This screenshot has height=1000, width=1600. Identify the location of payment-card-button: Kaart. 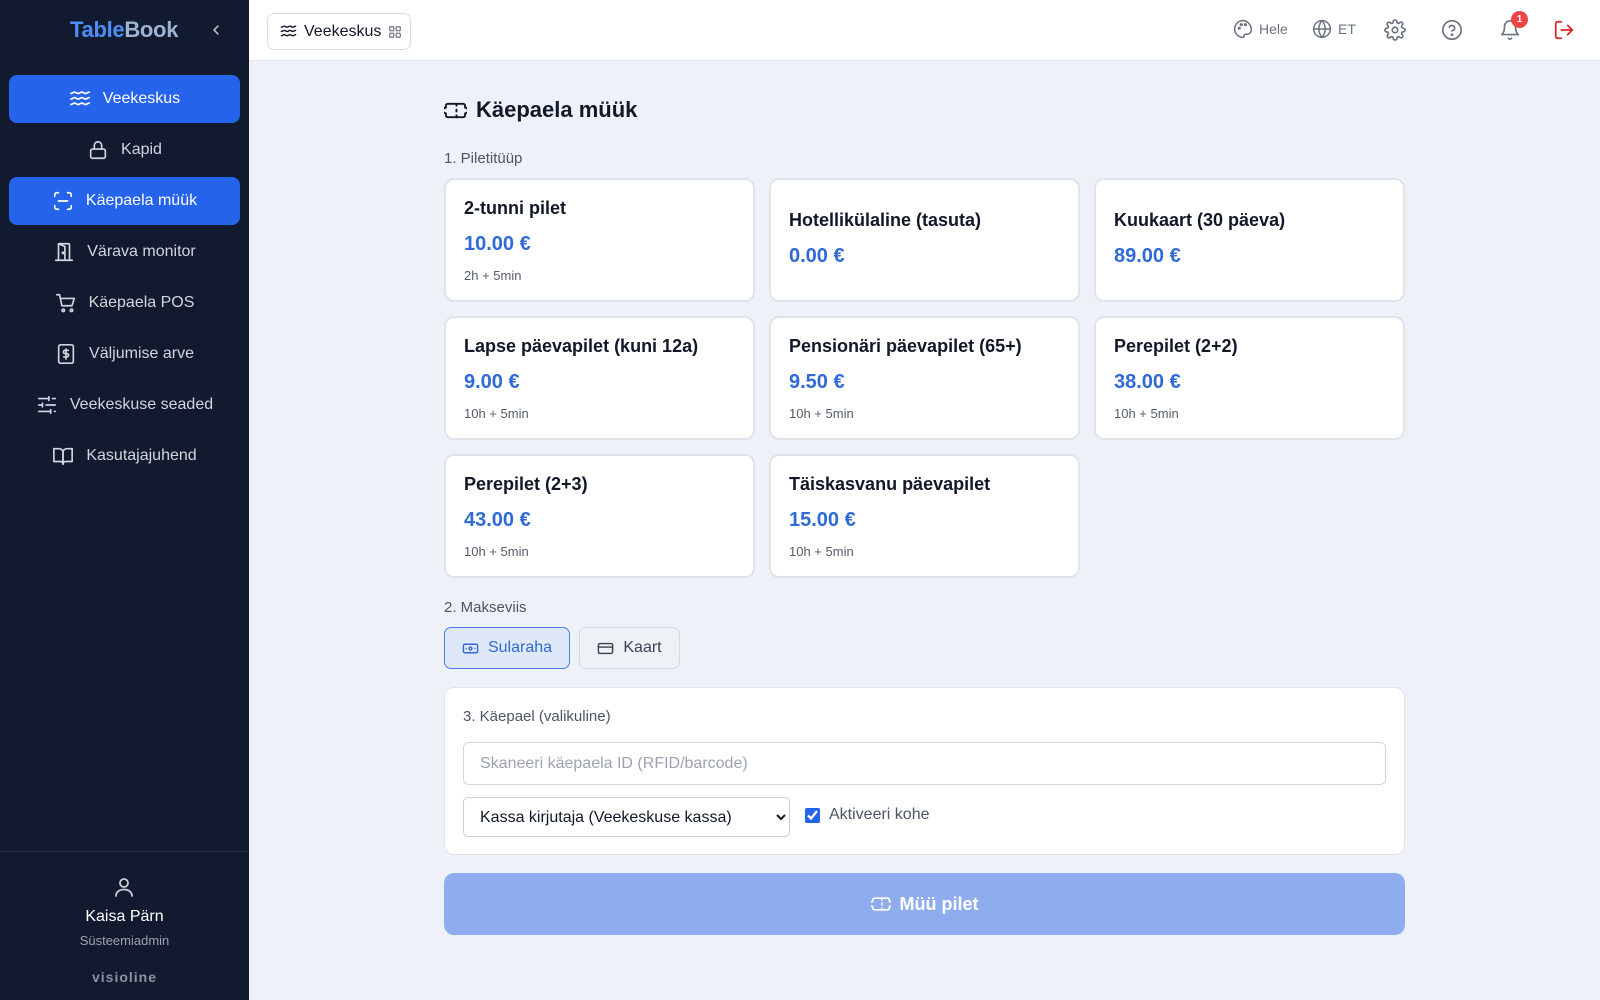
(629, 648).